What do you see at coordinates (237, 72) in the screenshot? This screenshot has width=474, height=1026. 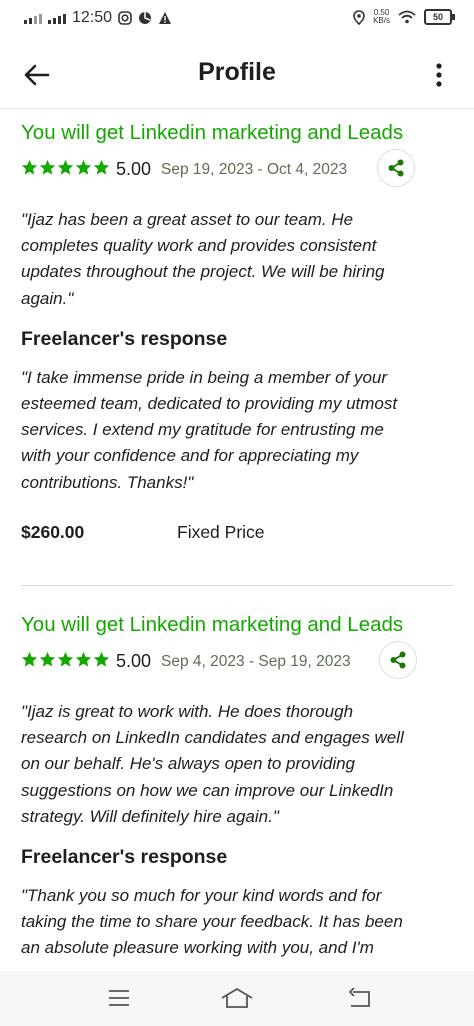 I see `page-title: Profile` at bounding box center [237, 72].